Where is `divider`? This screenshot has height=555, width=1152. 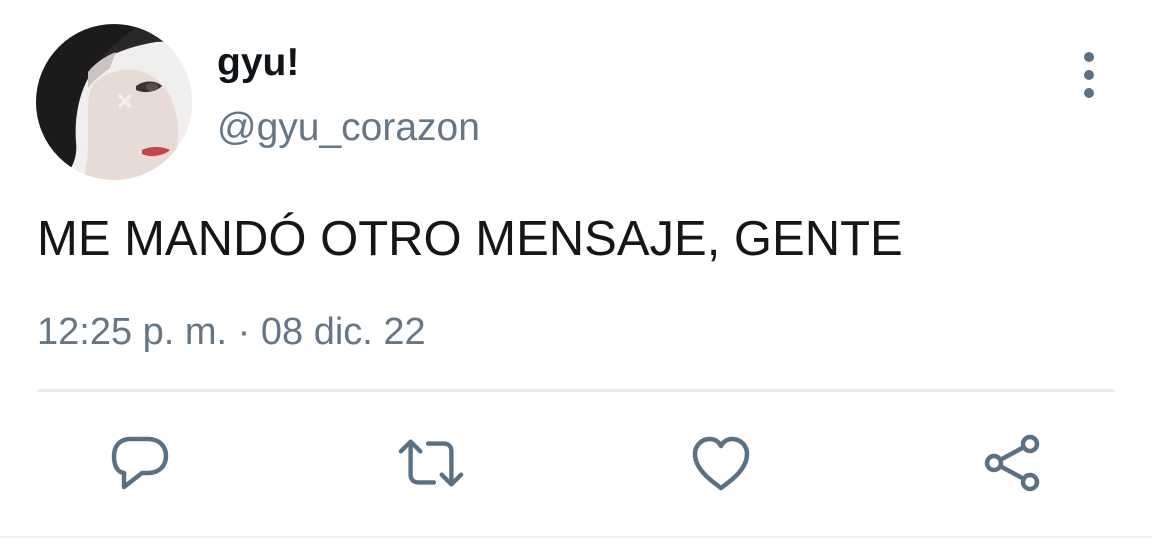 divider is located at coordinates (576, 390).